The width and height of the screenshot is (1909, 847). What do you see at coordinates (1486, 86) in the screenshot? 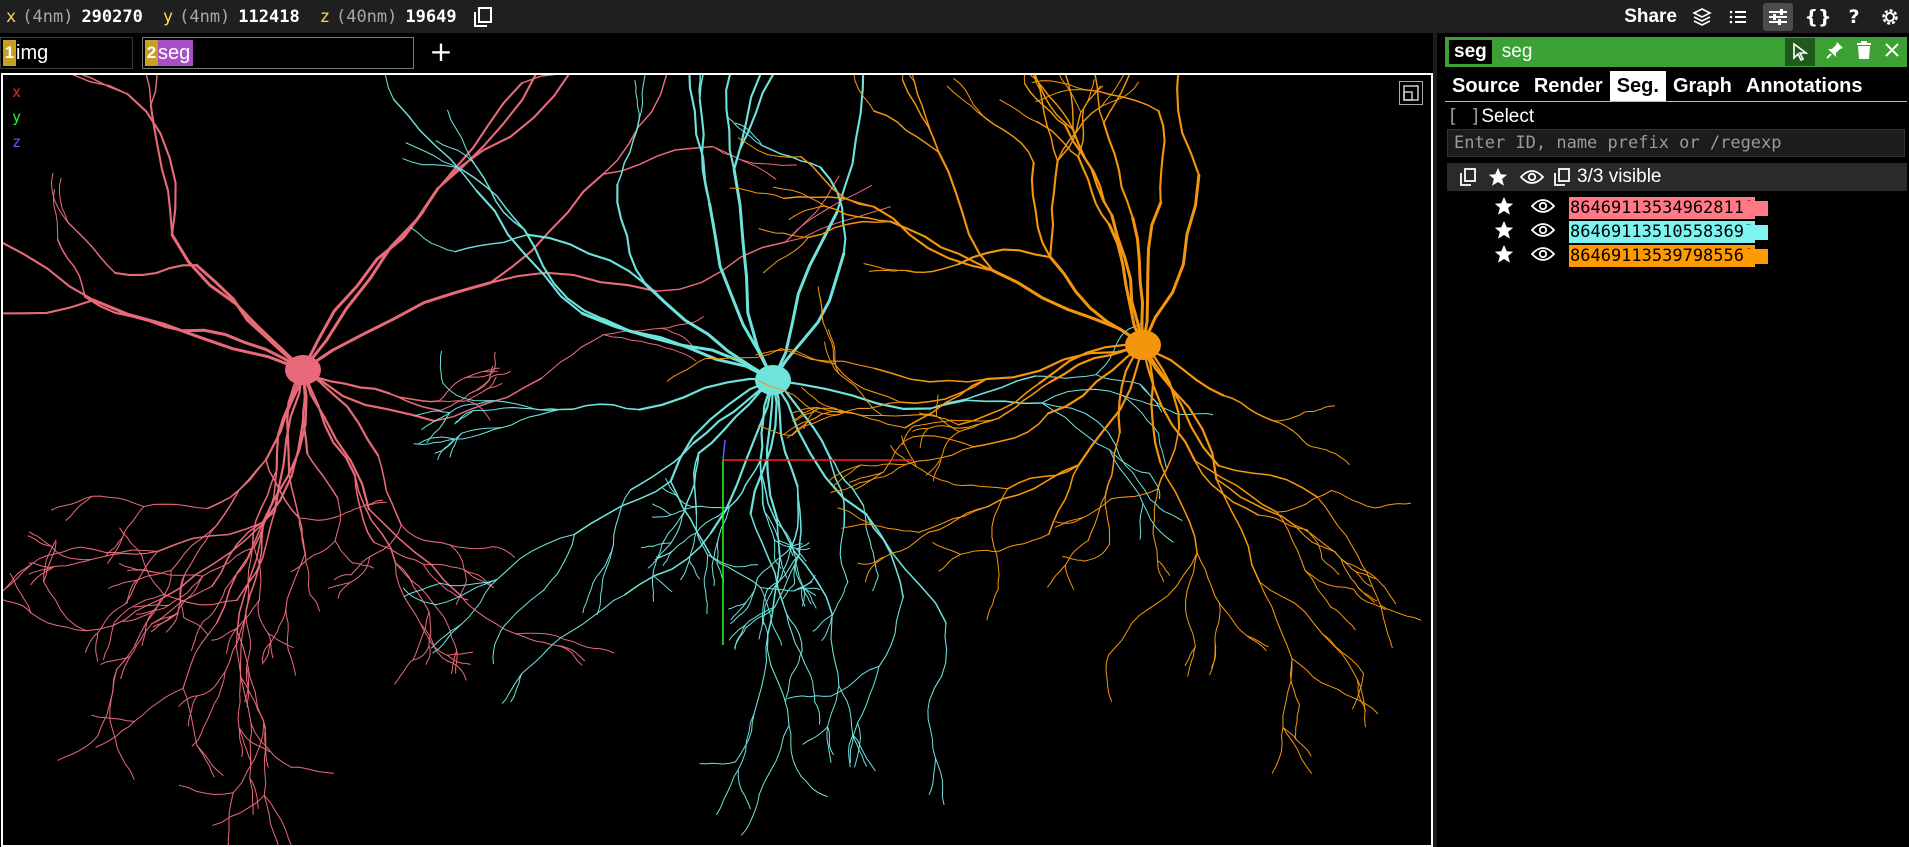
I see `tab-source: Source` at bounding box center [1486, 86].